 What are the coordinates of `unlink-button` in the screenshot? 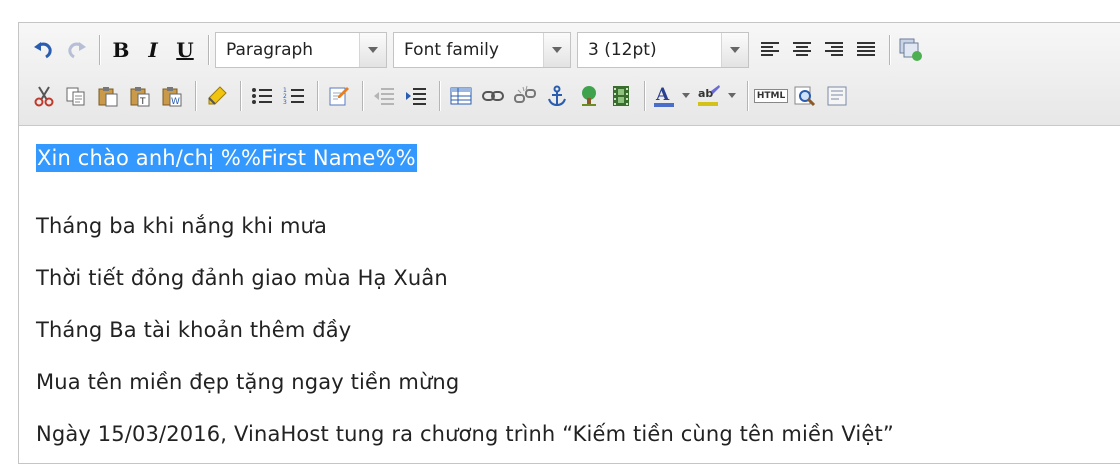 It's located at (525, 96).